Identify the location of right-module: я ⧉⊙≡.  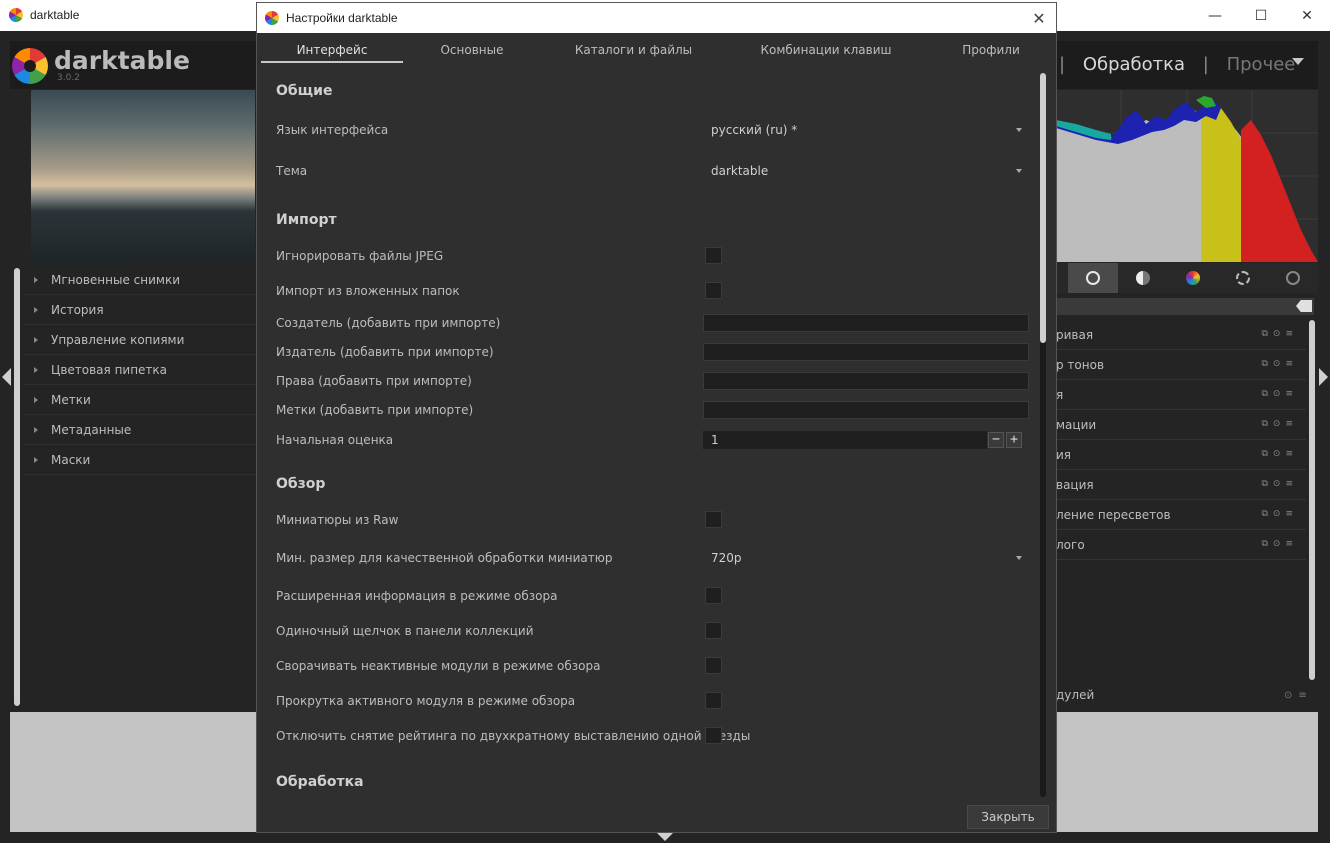
(1181, 395).